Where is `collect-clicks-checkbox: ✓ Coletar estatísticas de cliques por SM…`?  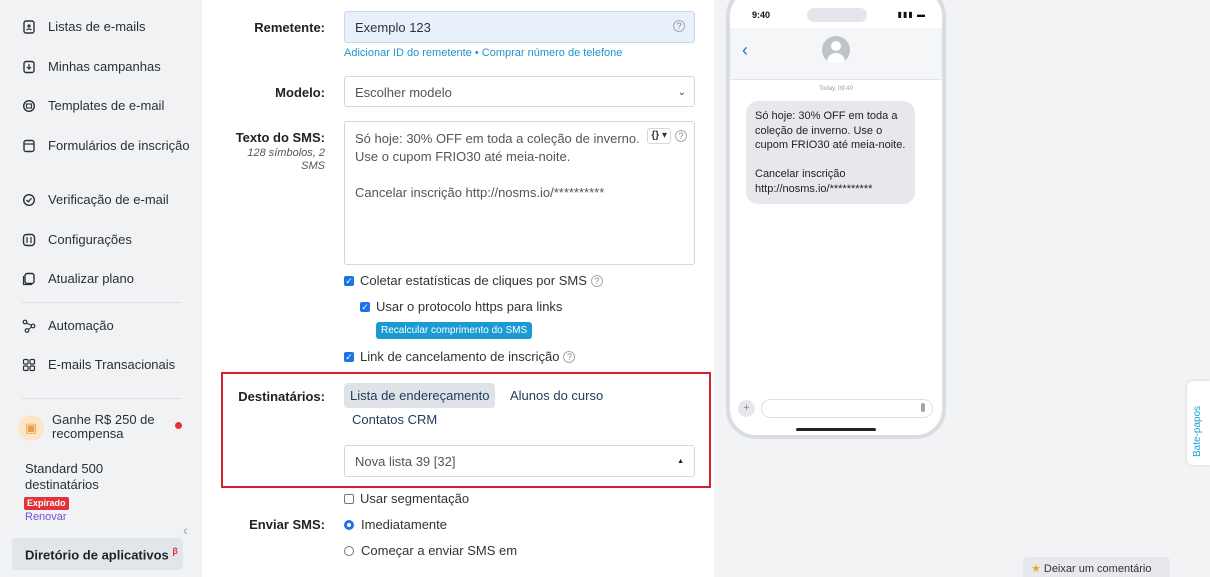
collect-clicks-checkbox: ✓ Coletar estatísticas de cliques por SM… is located at coordinates (473, 280).